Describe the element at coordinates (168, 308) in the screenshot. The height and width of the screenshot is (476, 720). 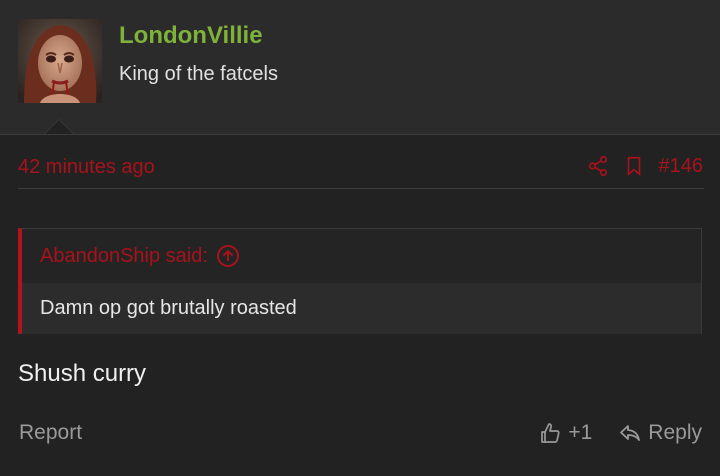
I see `quote-text: Damn op got brutally roasted` at that location.